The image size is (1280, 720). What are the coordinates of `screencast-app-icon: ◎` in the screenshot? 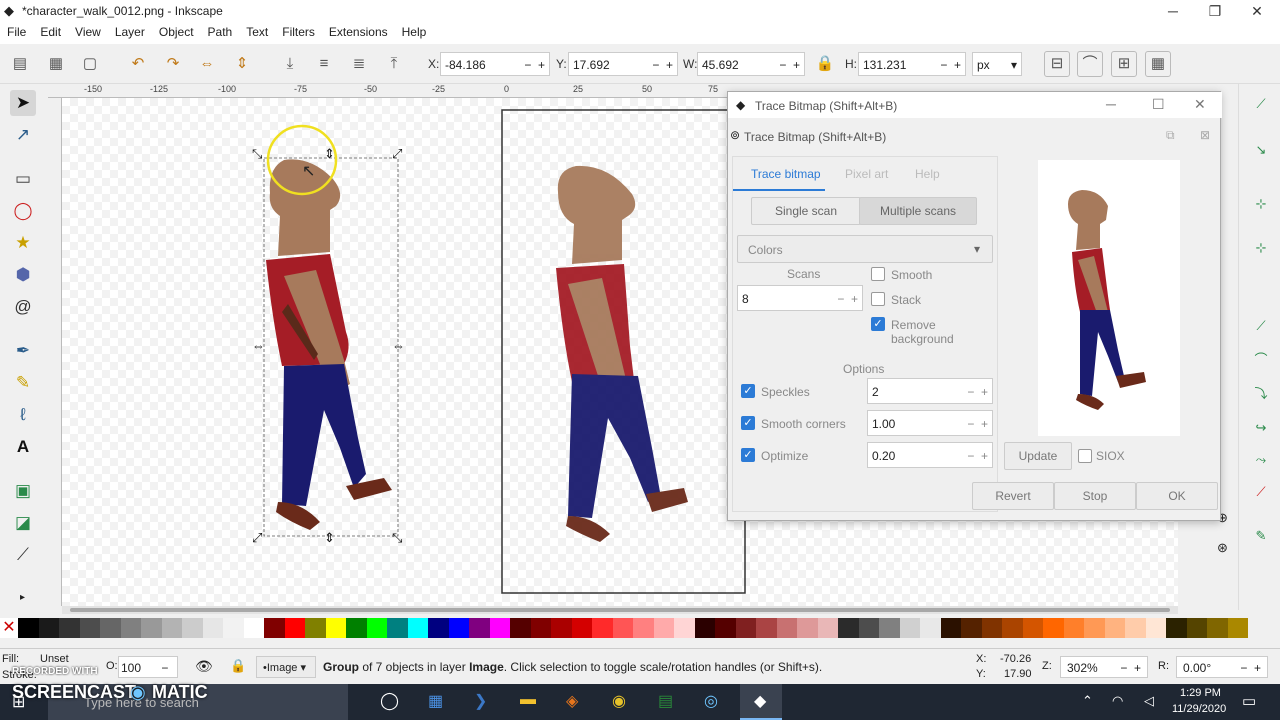 It's located at (711, 701).